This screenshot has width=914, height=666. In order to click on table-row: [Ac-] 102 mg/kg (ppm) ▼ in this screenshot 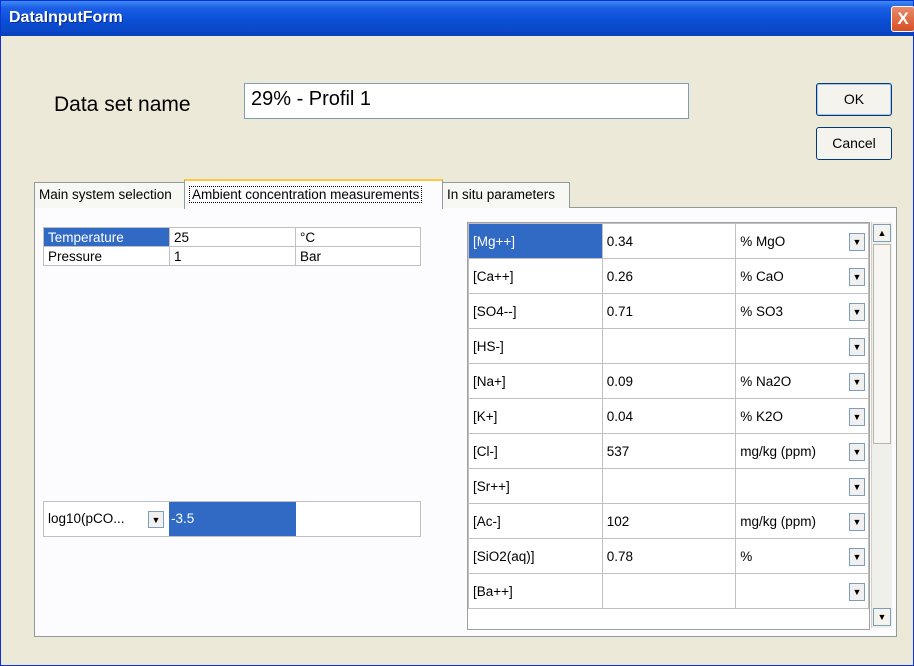, I will do `click(668, 521)`.